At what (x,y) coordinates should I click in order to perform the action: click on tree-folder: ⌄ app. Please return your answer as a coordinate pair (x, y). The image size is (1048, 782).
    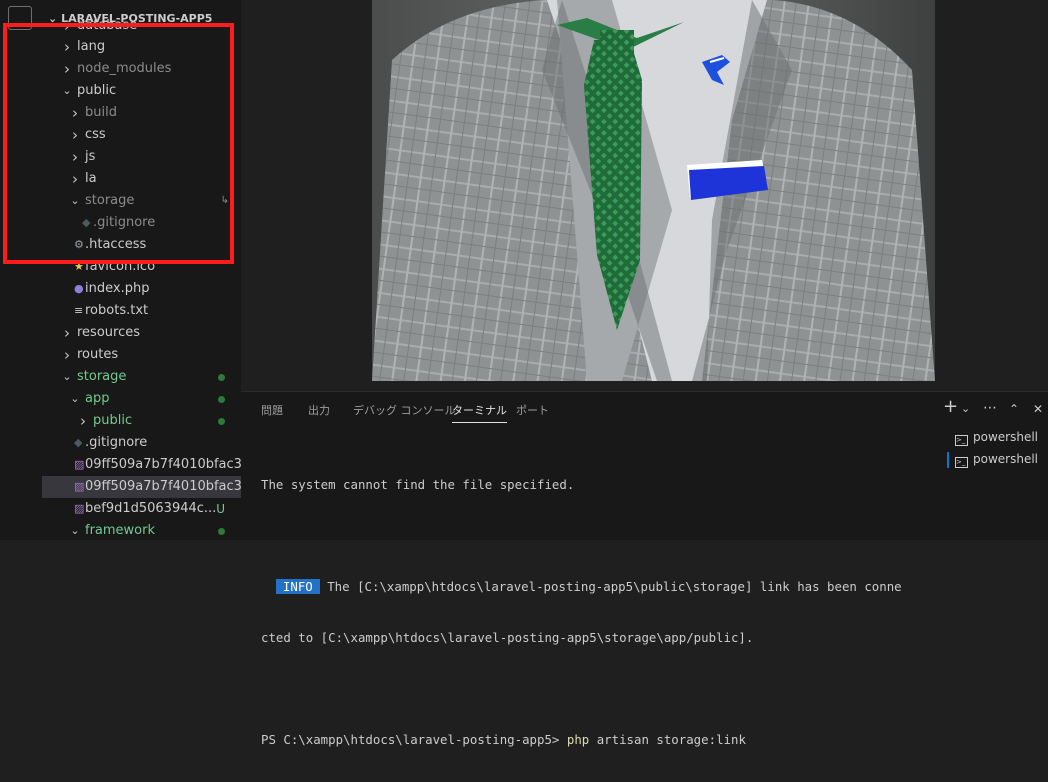
    Looking at the image, I should click on (141, 399).